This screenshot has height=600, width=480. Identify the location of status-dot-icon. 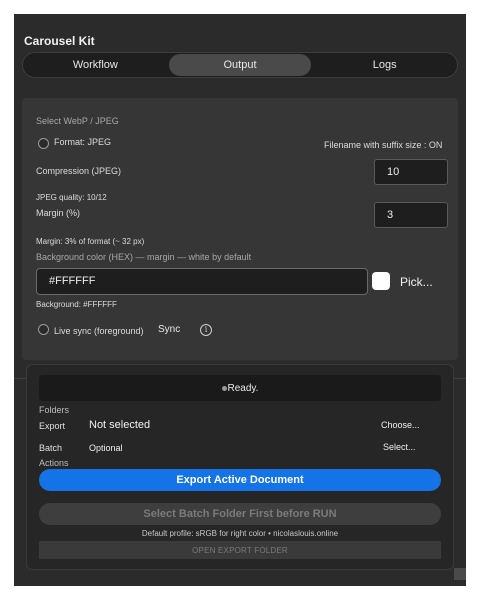
(224, 388).